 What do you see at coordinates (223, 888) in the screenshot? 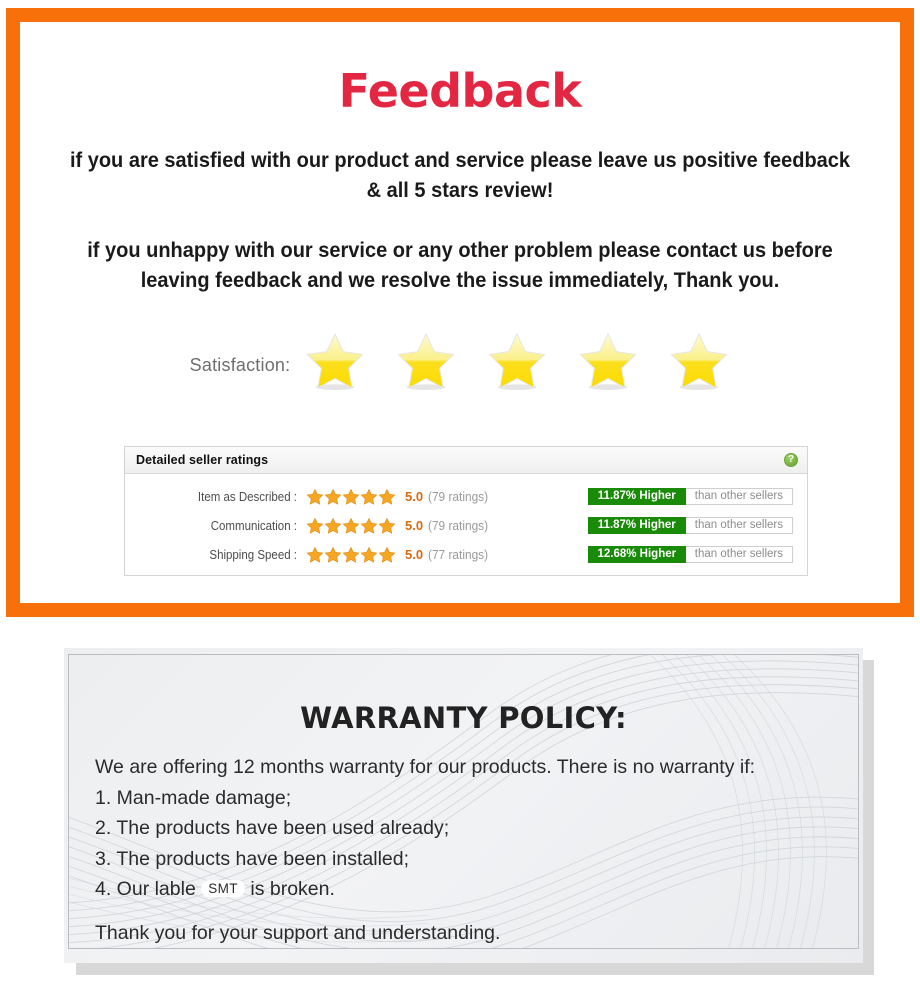
I see `smt-label-badge: SMT` at bounding box center [223, 888].